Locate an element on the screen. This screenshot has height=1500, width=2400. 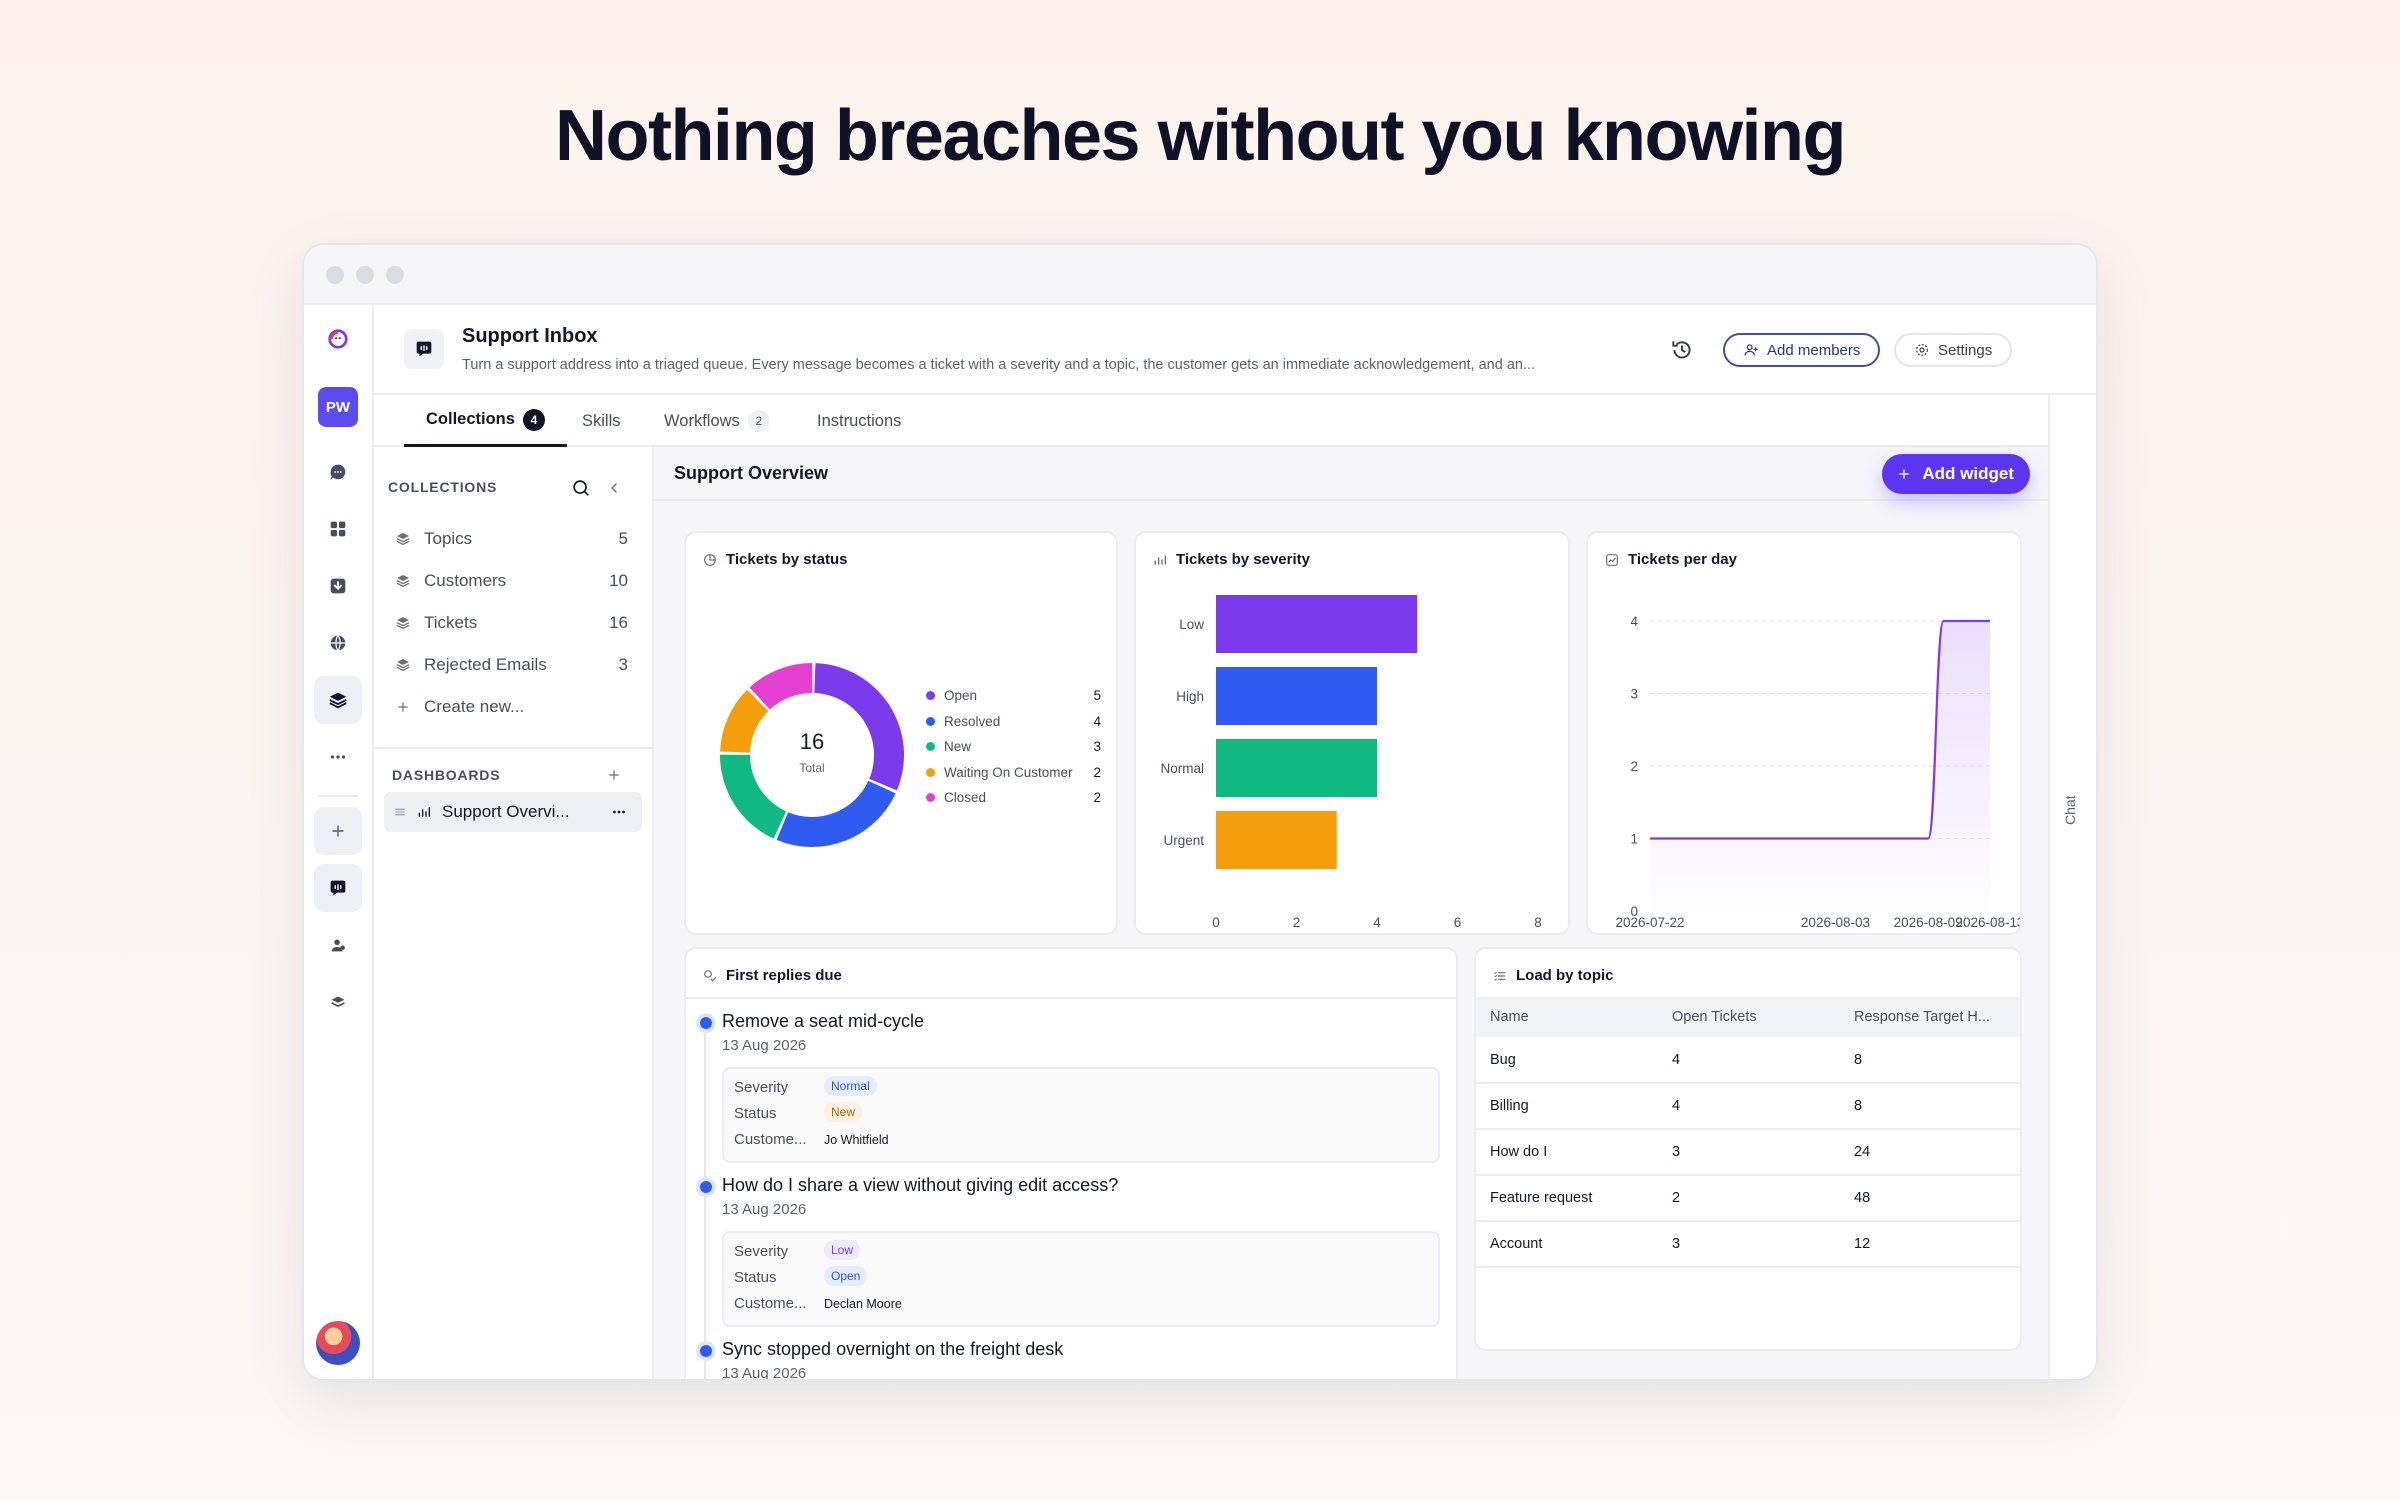
user-avatar is located at coordinates (338, 1343).